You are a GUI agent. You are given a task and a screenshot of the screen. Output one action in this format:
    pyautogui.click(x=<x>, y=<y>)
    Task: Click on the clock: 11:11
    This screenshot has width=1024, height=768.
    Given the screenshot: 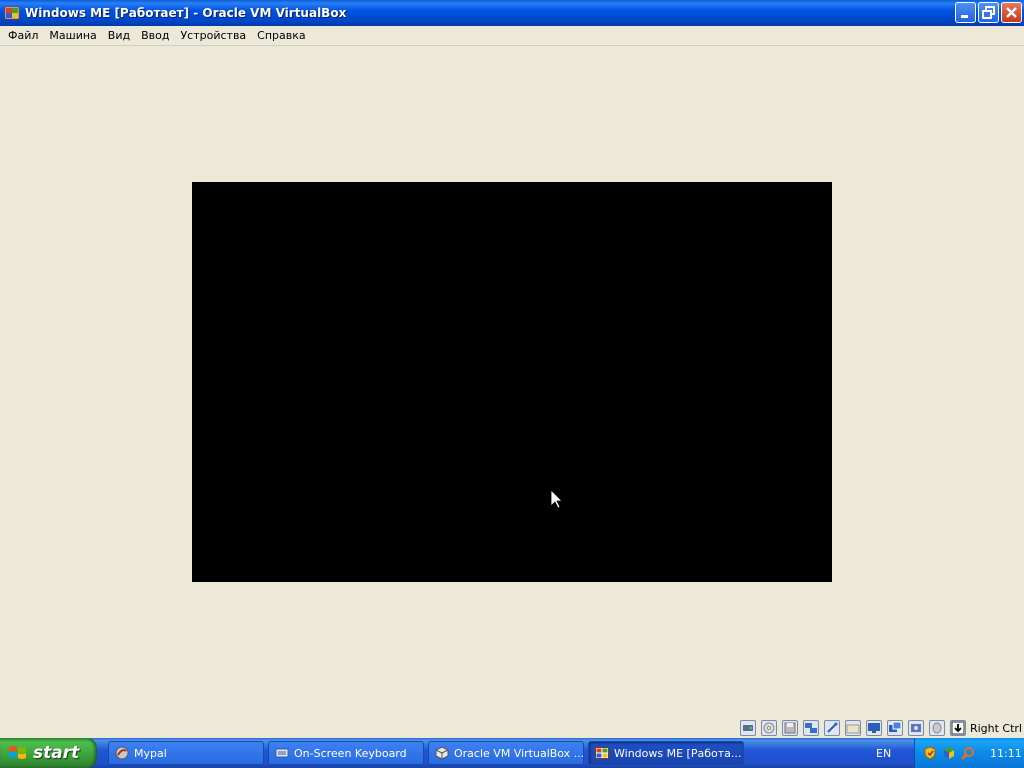 What is the action you would take?
    pyautogui.click(x=1006, y=753)
    